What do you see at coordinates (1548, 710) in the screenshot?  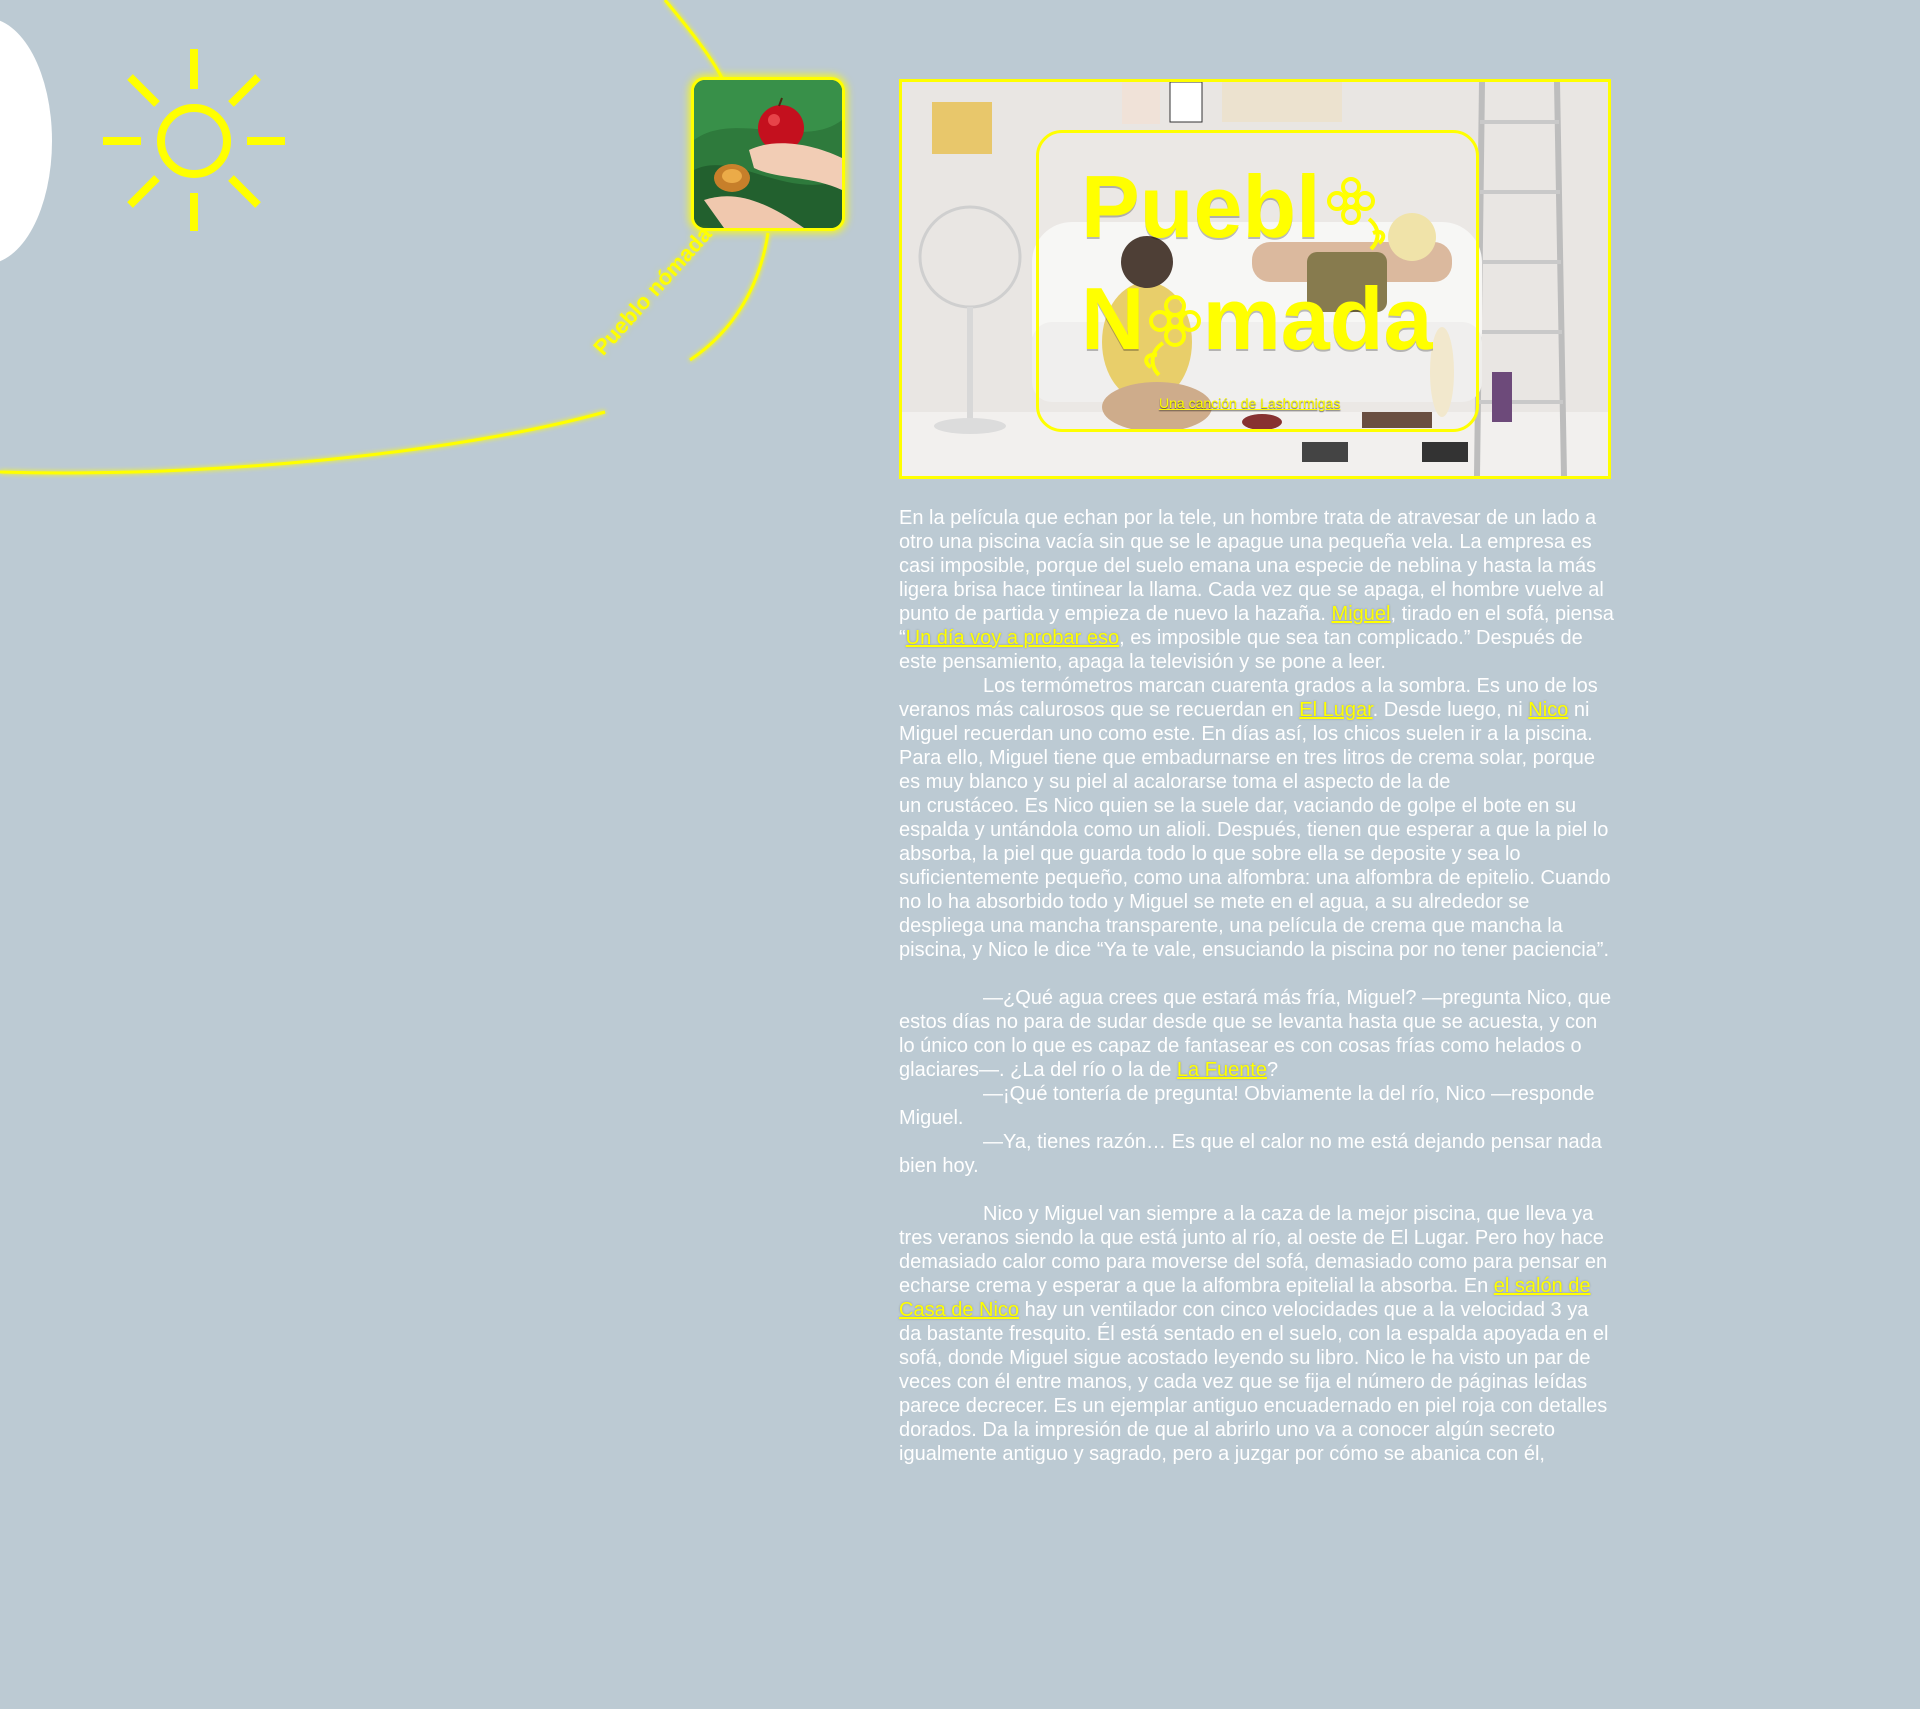 I see `character-link-nico: Nico` at bounding box center [1548, 710].